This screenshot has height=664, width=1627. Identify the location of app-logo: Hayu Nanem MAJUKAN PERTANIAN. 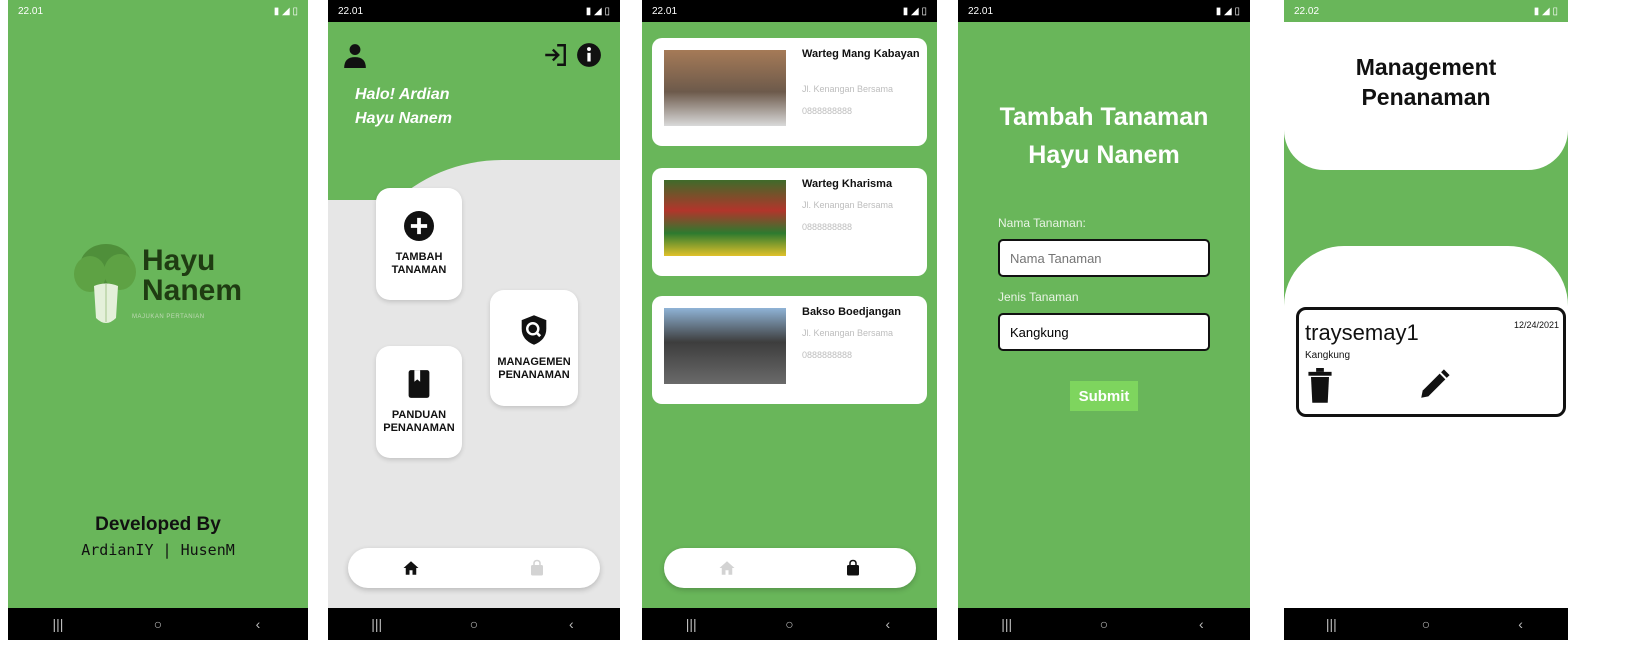
(161, 286).